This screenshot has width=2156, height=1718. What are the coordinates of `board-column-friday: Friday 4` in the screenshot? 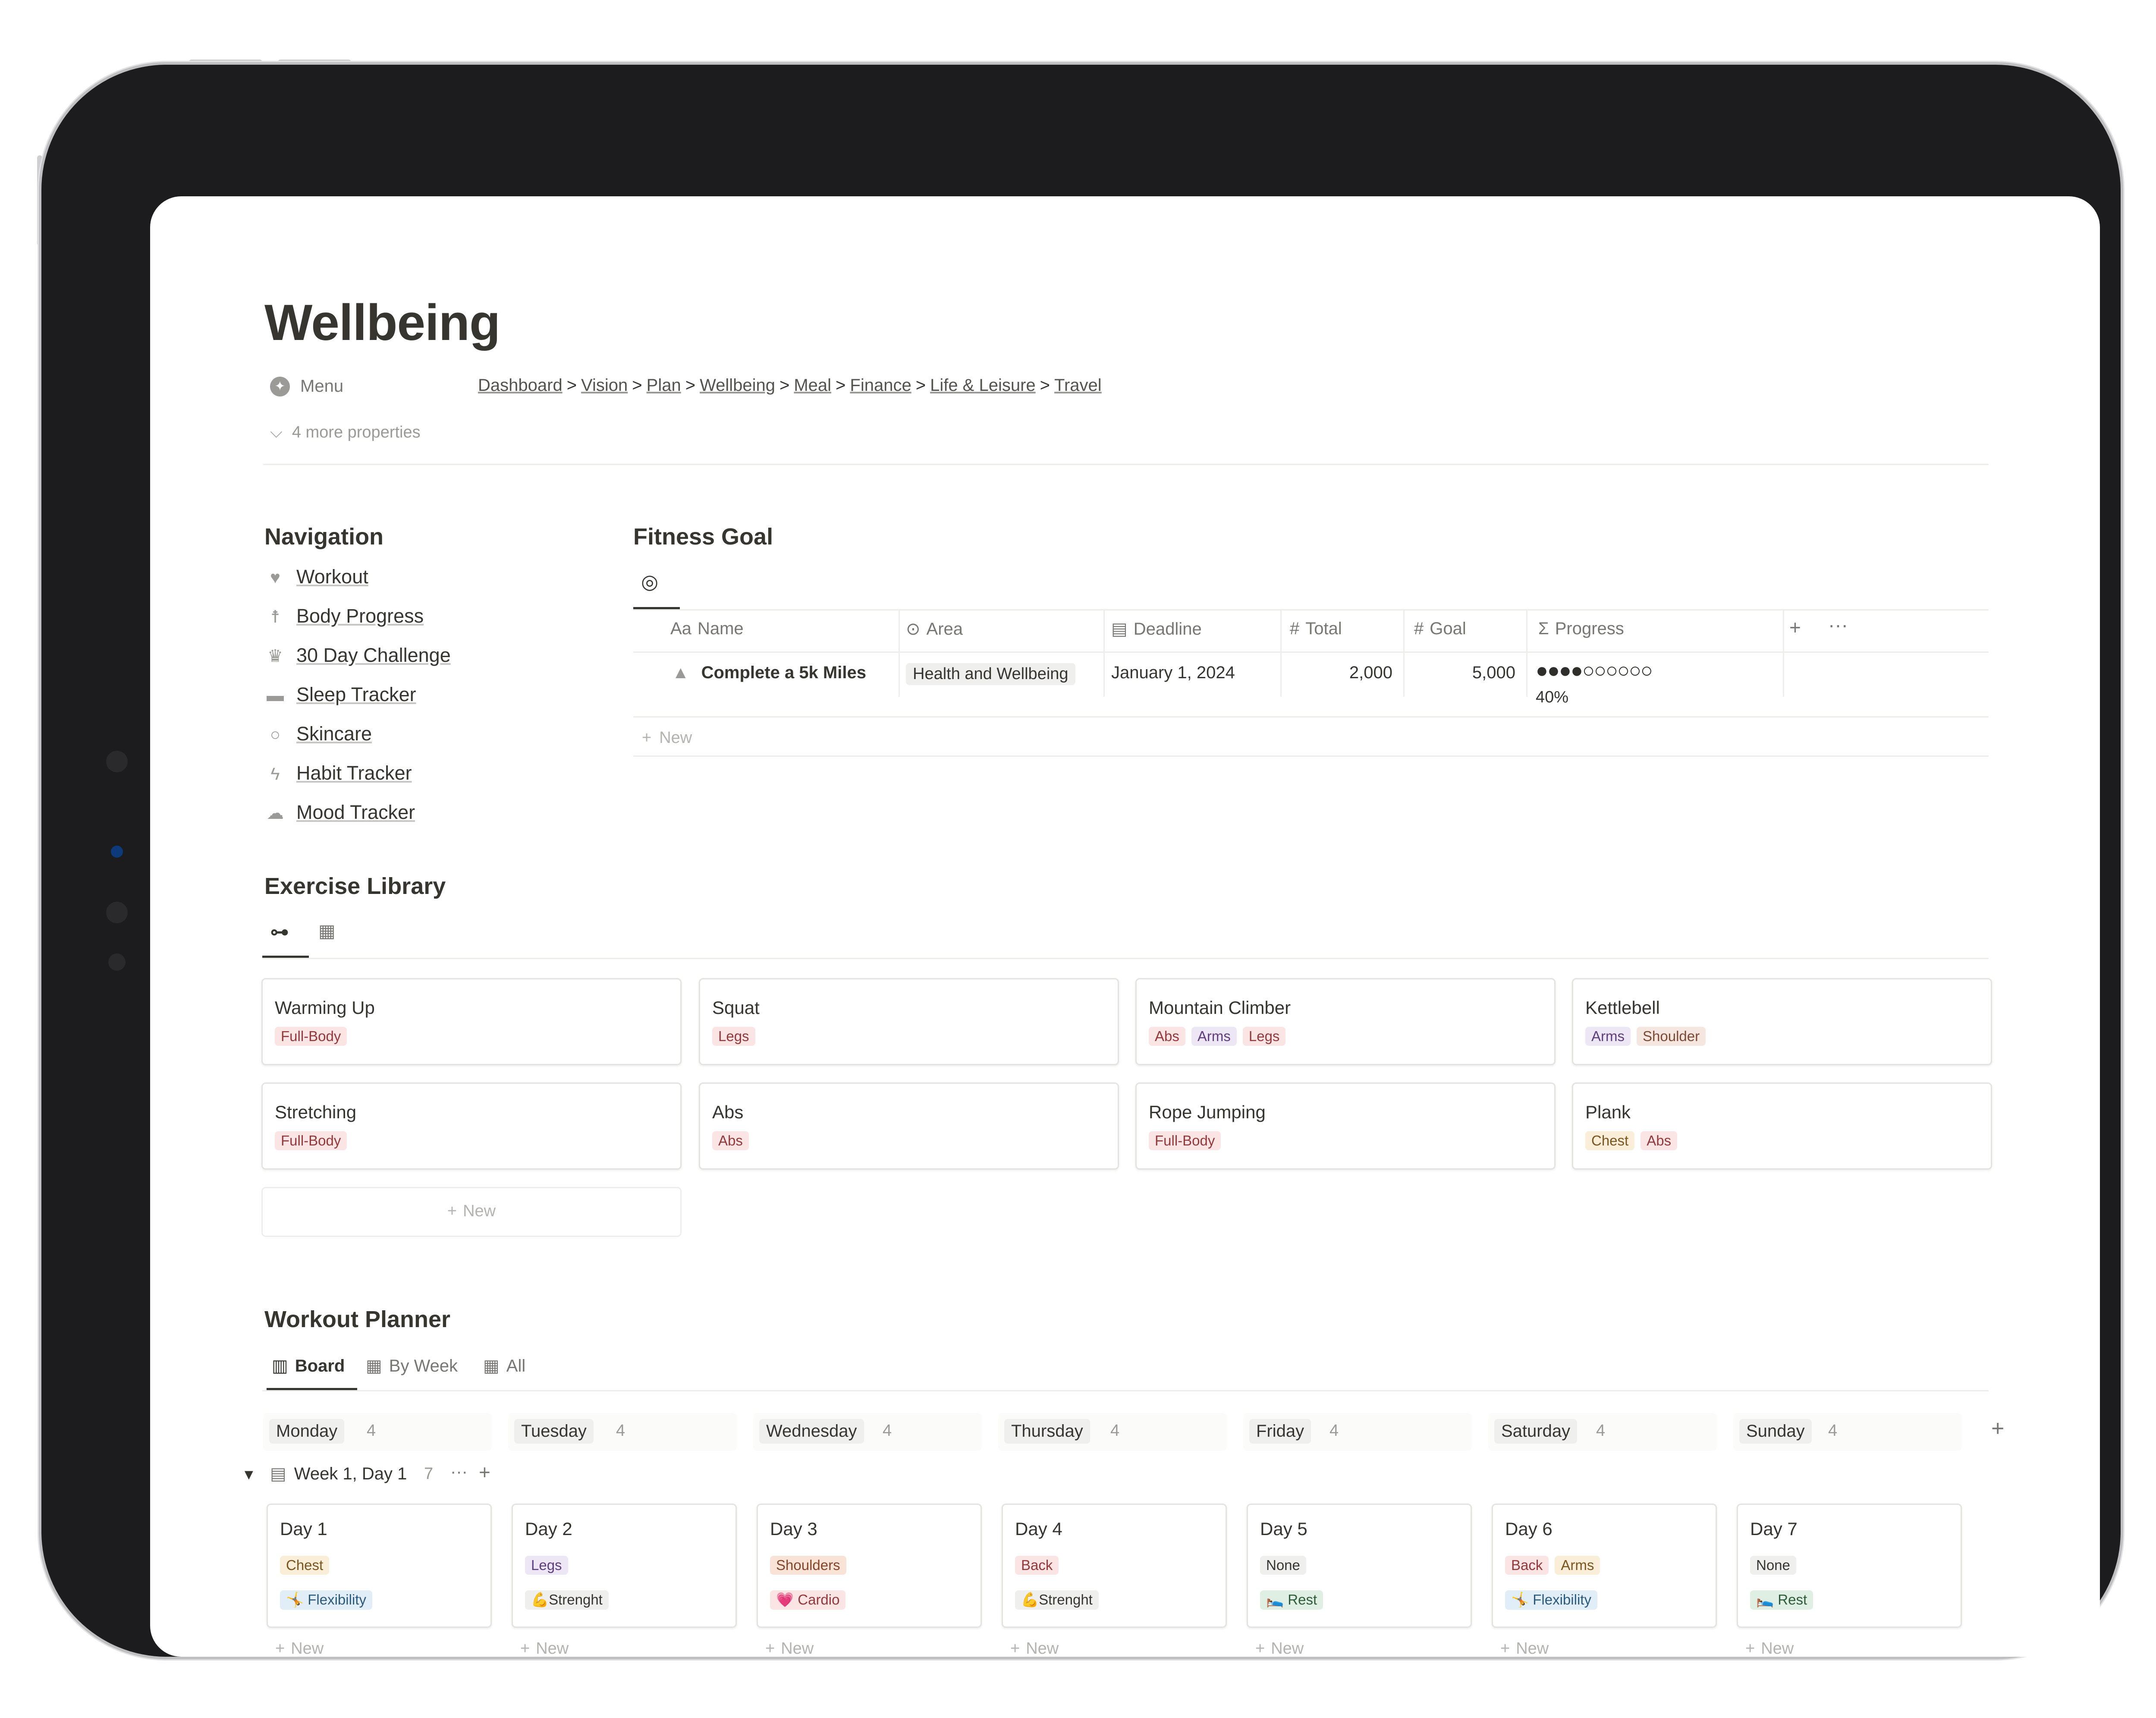 It's located at (1358, 1432).